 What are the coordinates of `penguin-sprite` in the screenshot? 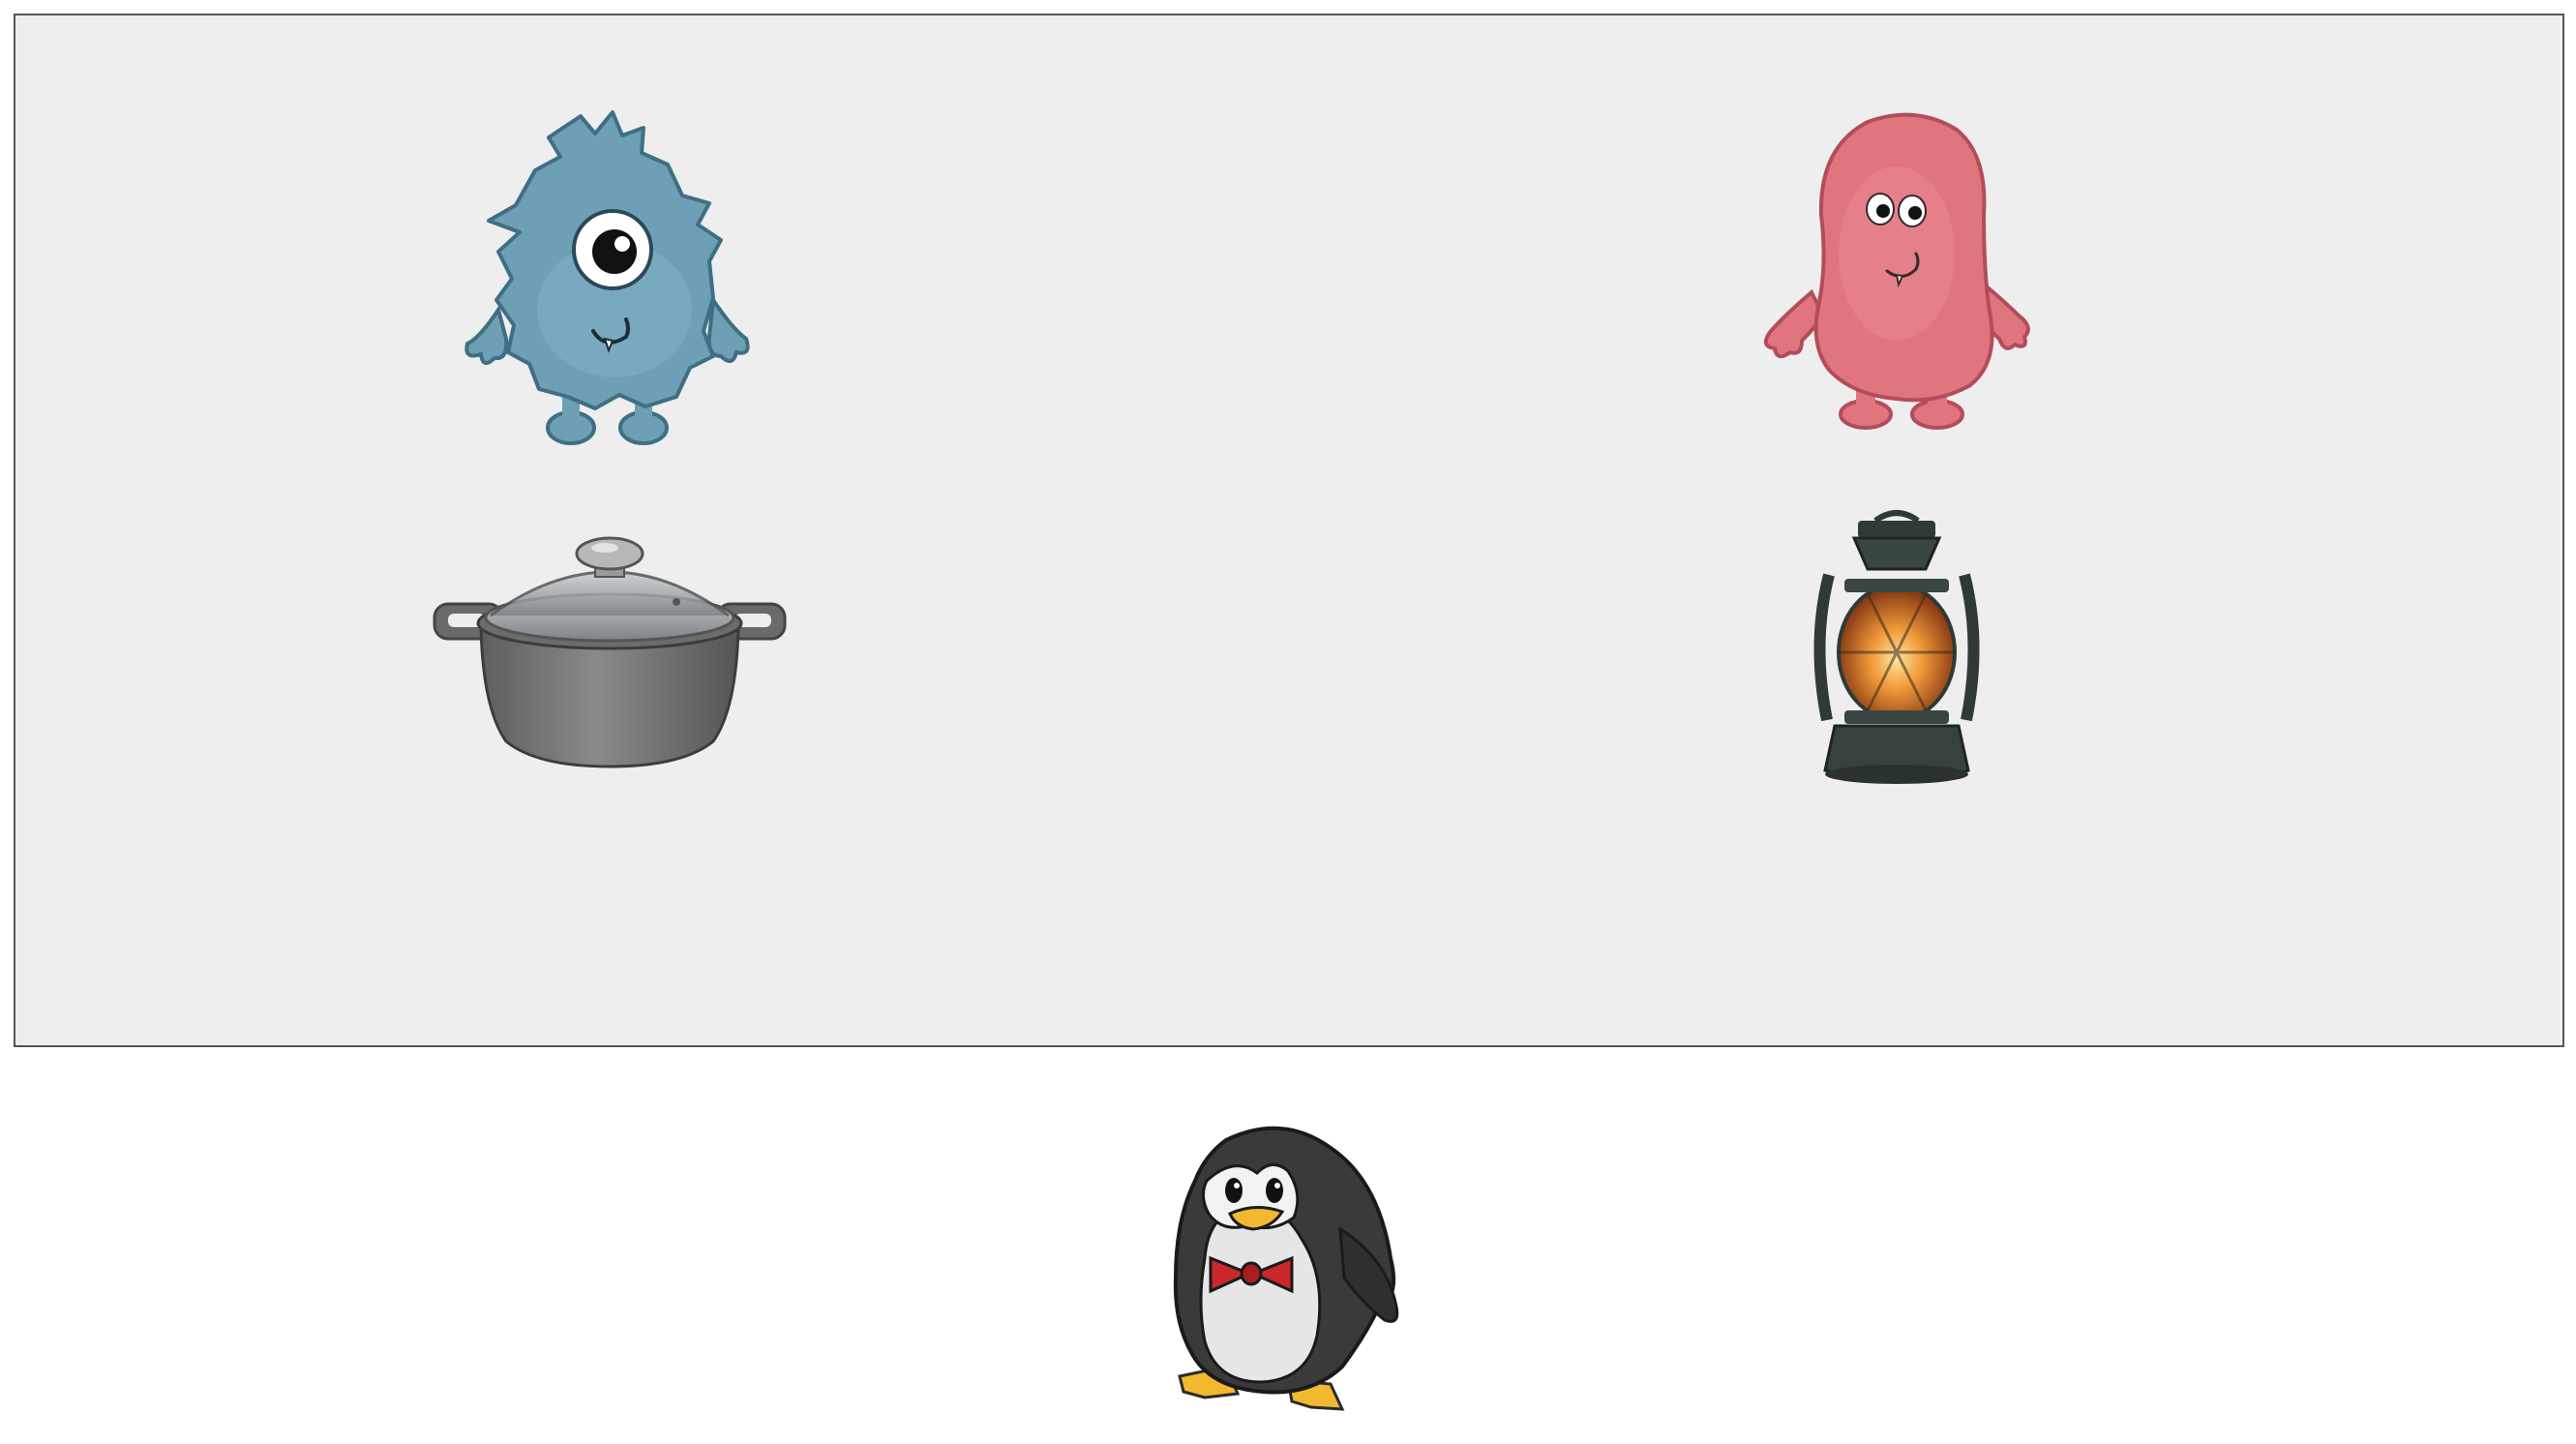 It's located at (1287, 1268).